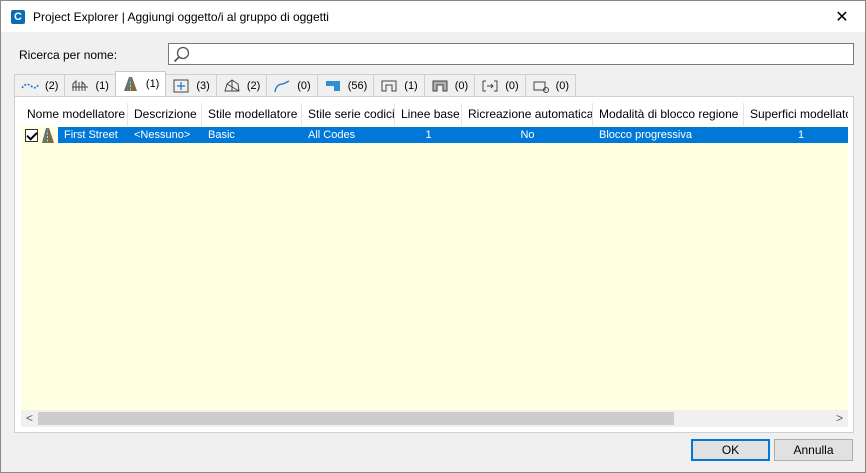  I want to click on tab-pipe-structures: (1), so click(399, 85).